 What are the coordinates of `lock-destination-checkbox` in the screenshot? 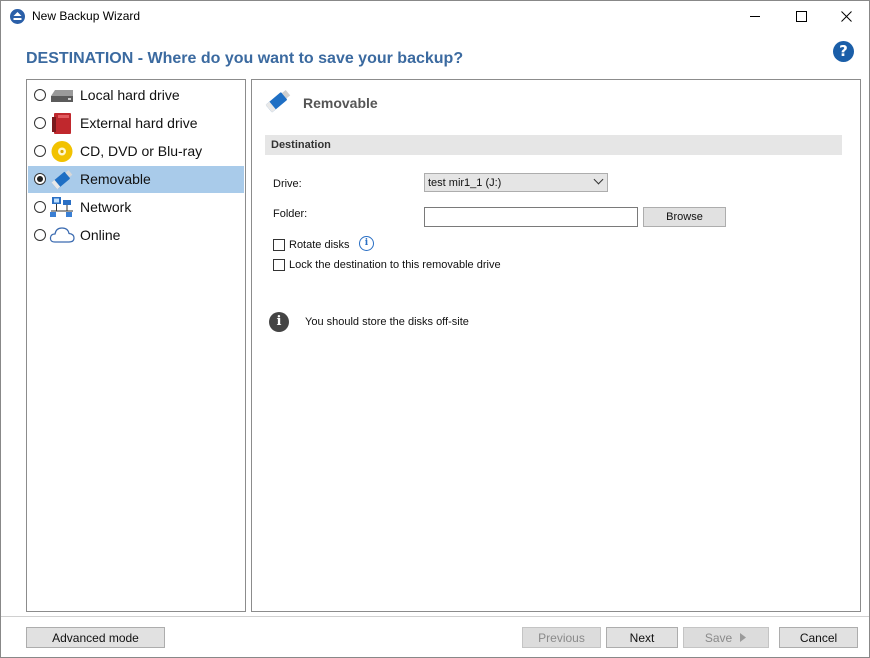 It's located at (279, 265).